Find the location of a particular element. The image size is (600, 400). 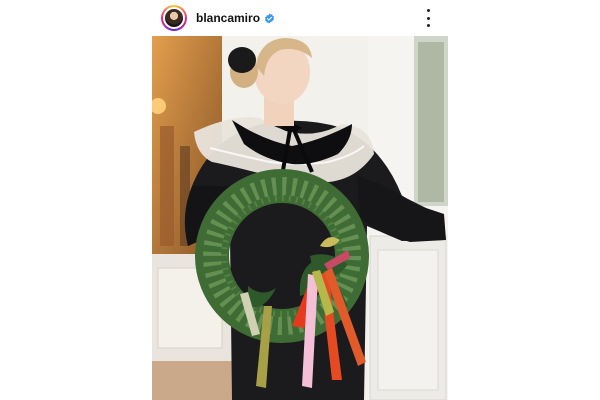

avatar is located at coordinates (174, 18).